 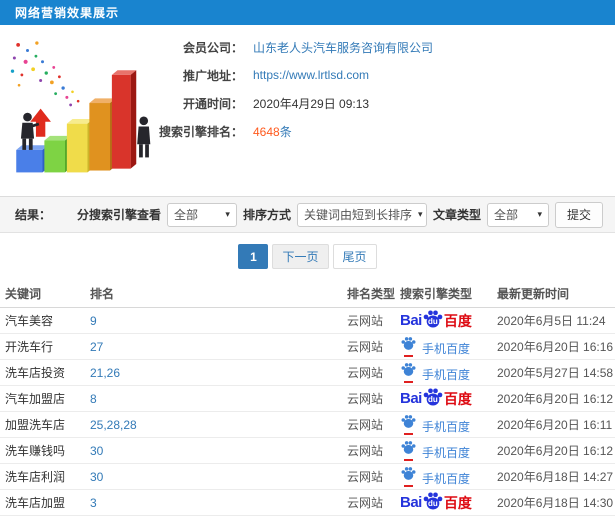 What do you see at coordinates (80, 145) in the screenshot?
I see `bar-yellow` at bounding box center [80, 145].